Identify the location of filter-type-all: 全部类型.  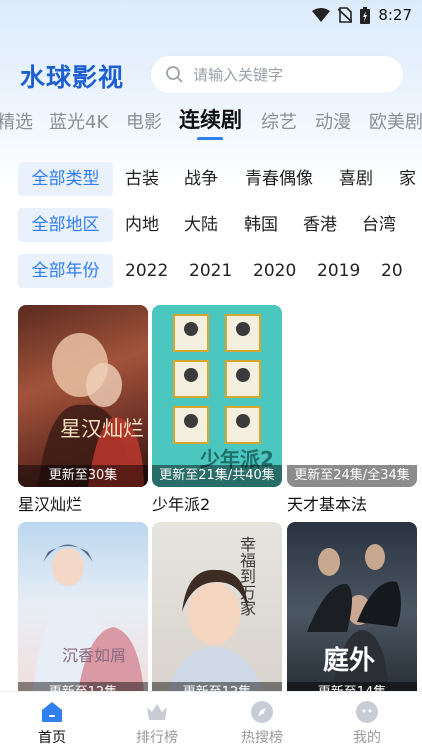
(65, 179).